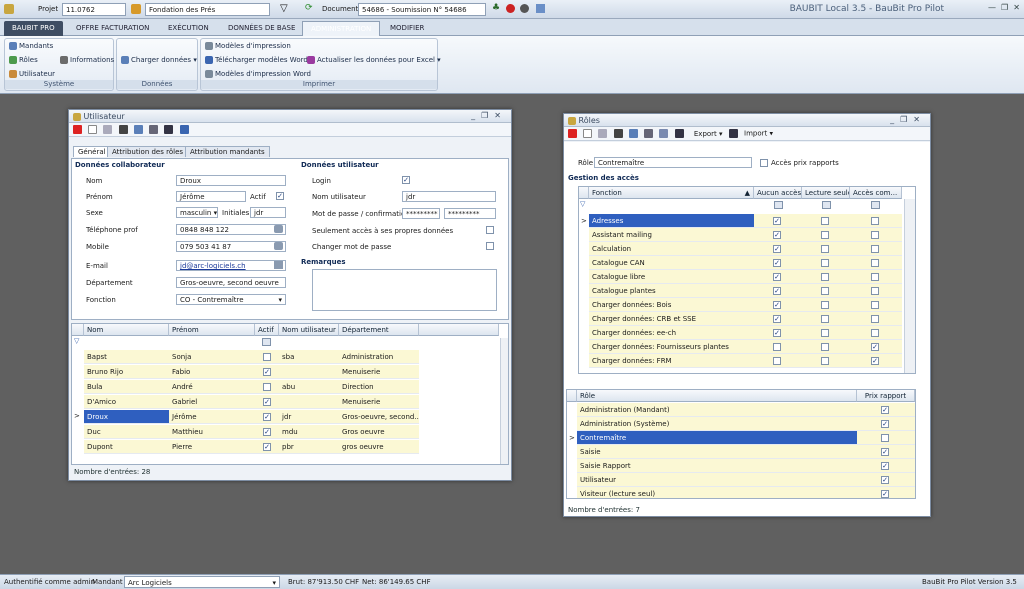  Describe the element at coordinates (33, 28) in the screenshot. I see `tab-baubit-pro: BAUBIT PRO` at that location.